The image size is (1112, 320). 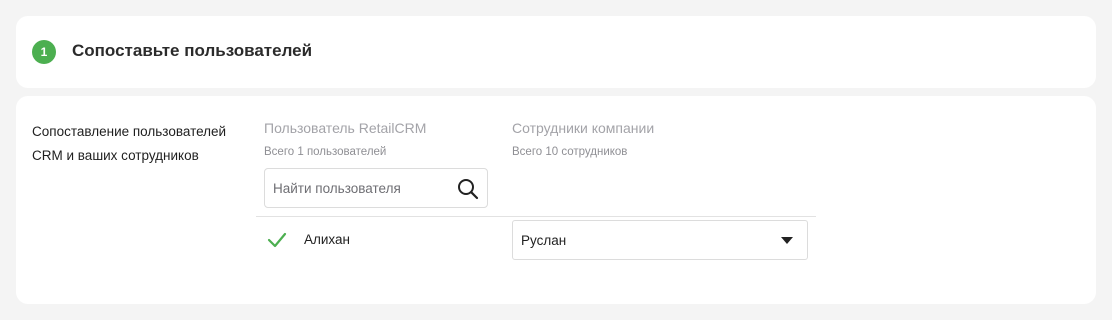 What do you see at coordinates (583, 128) in the screenshot?
I see `company-employees-column-header: Сотрудники компании` at bounding box center [583, 128].